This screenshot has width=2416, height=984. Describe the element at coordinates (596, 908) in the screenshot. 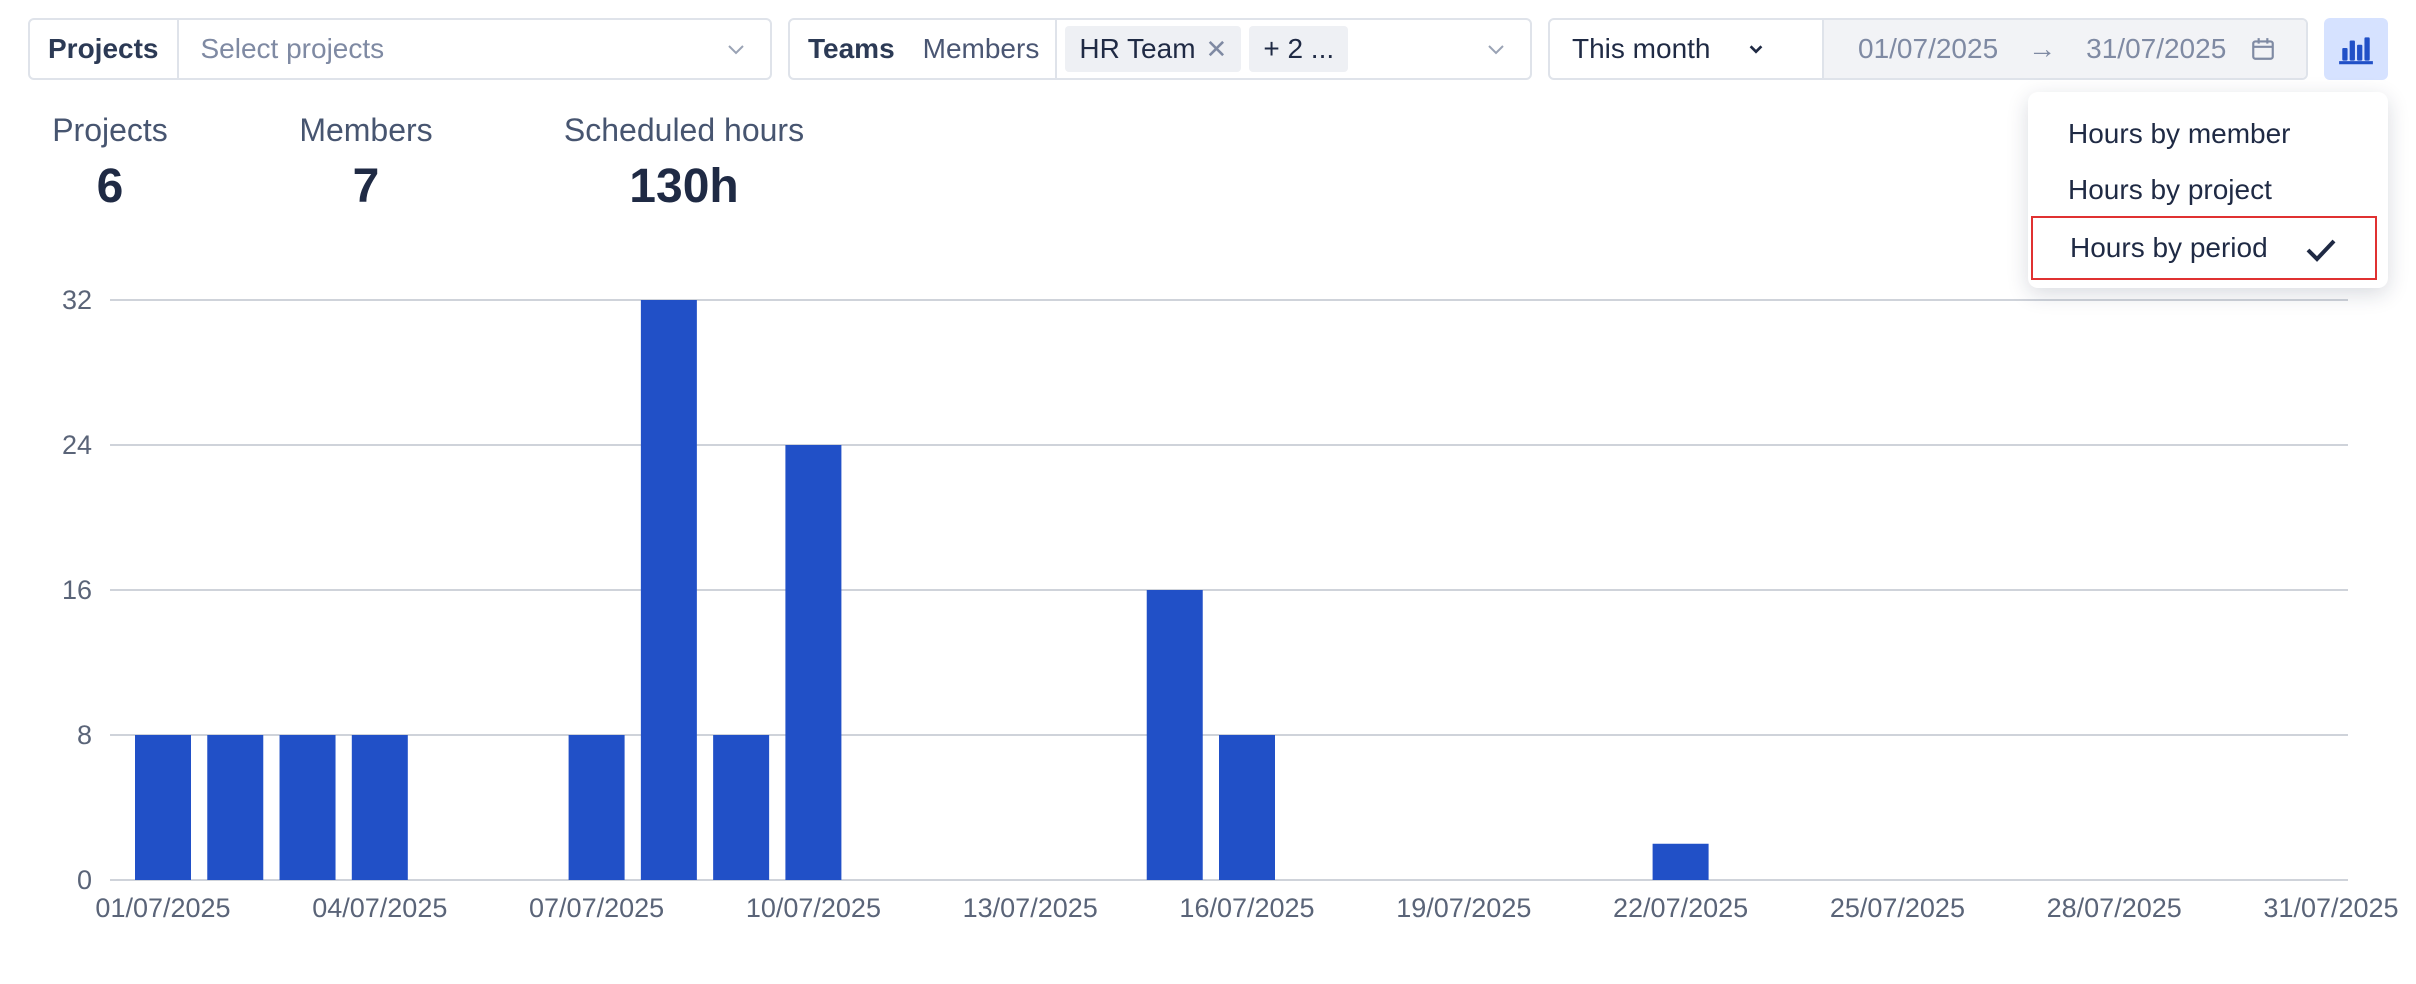

I see `x-tick-label: 07/07/2025` at that location.